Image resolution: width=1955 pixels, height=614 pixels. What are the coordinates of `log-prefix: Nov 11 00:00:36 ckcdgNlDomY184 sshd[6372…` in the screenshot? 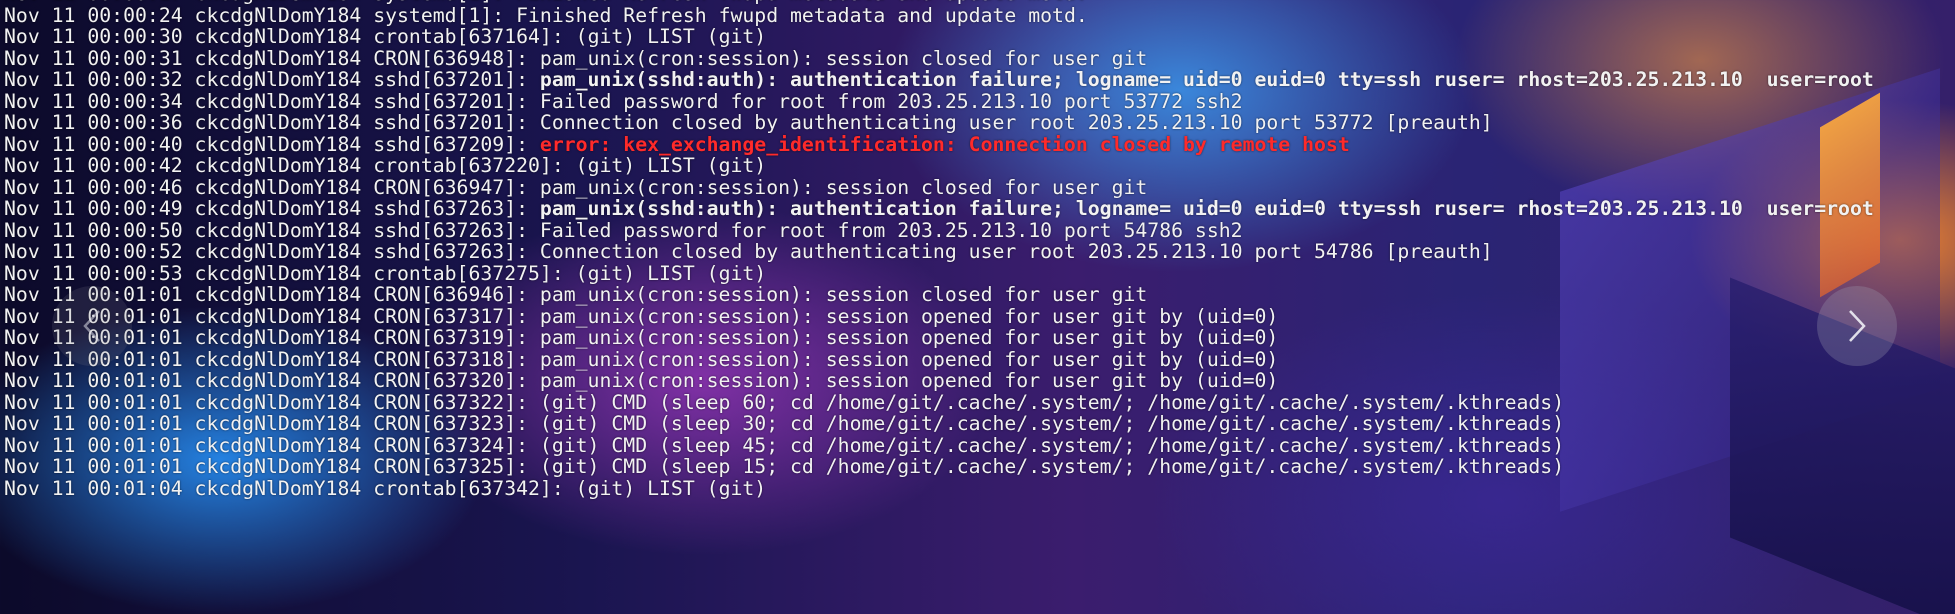 It's located at (272, 122).